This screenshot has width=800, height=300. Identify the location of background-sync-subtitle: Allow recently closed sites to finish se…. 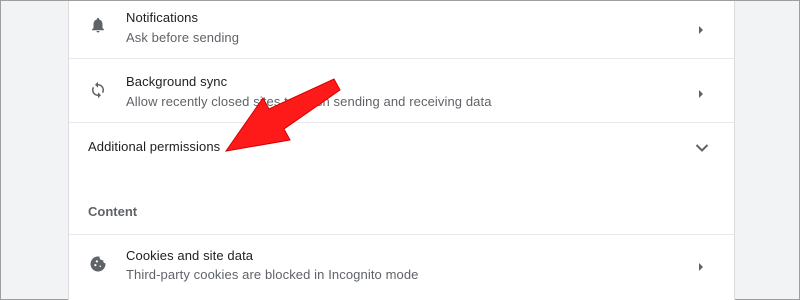
(309, 101).